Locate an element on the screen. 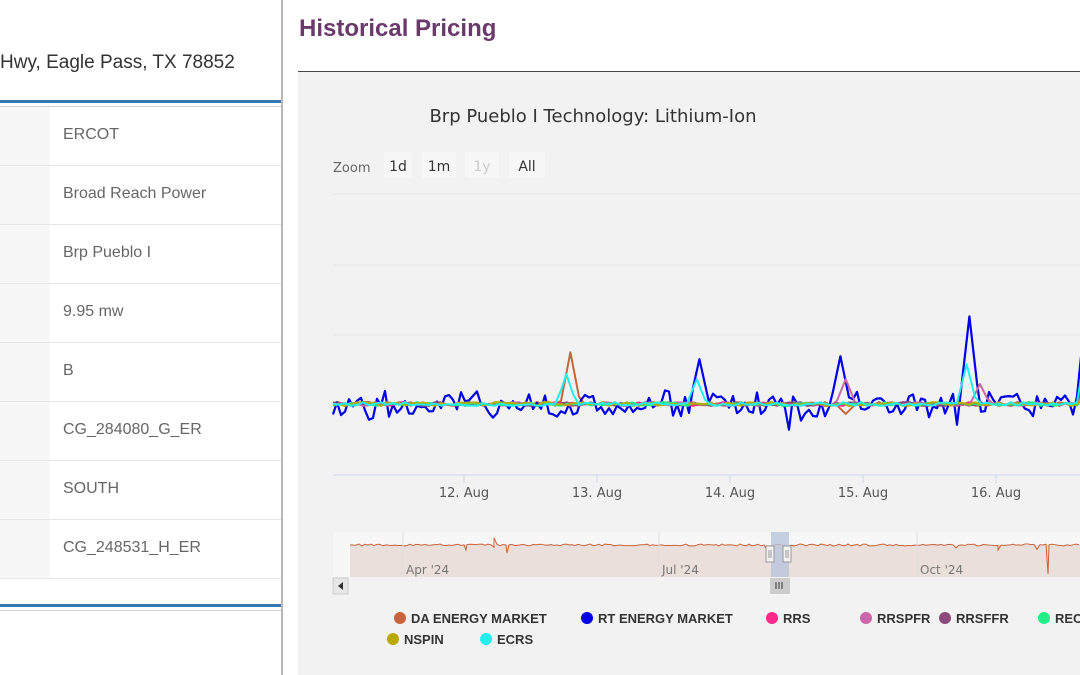 Image resolution: width=1080 pixels, height=675 pixels. detail-row: 9.95 mw is located at coordinates (140, 313).